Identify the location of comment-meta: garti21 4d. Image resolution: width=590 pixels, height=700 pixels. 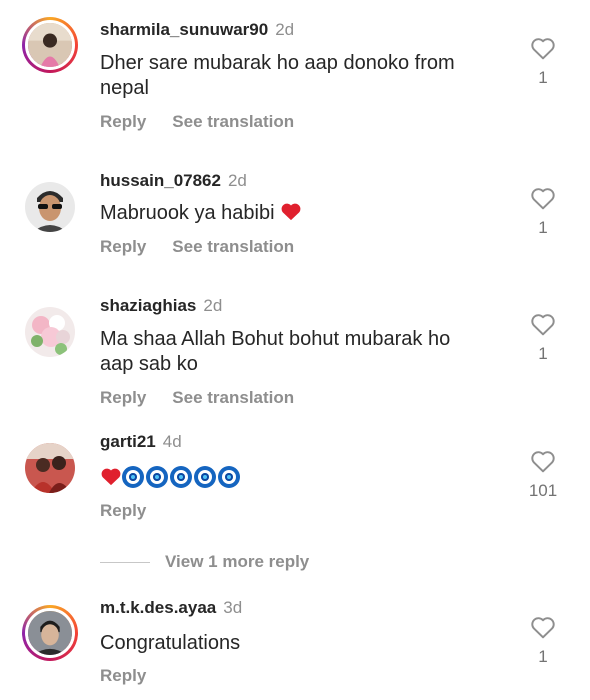
(141, 442).